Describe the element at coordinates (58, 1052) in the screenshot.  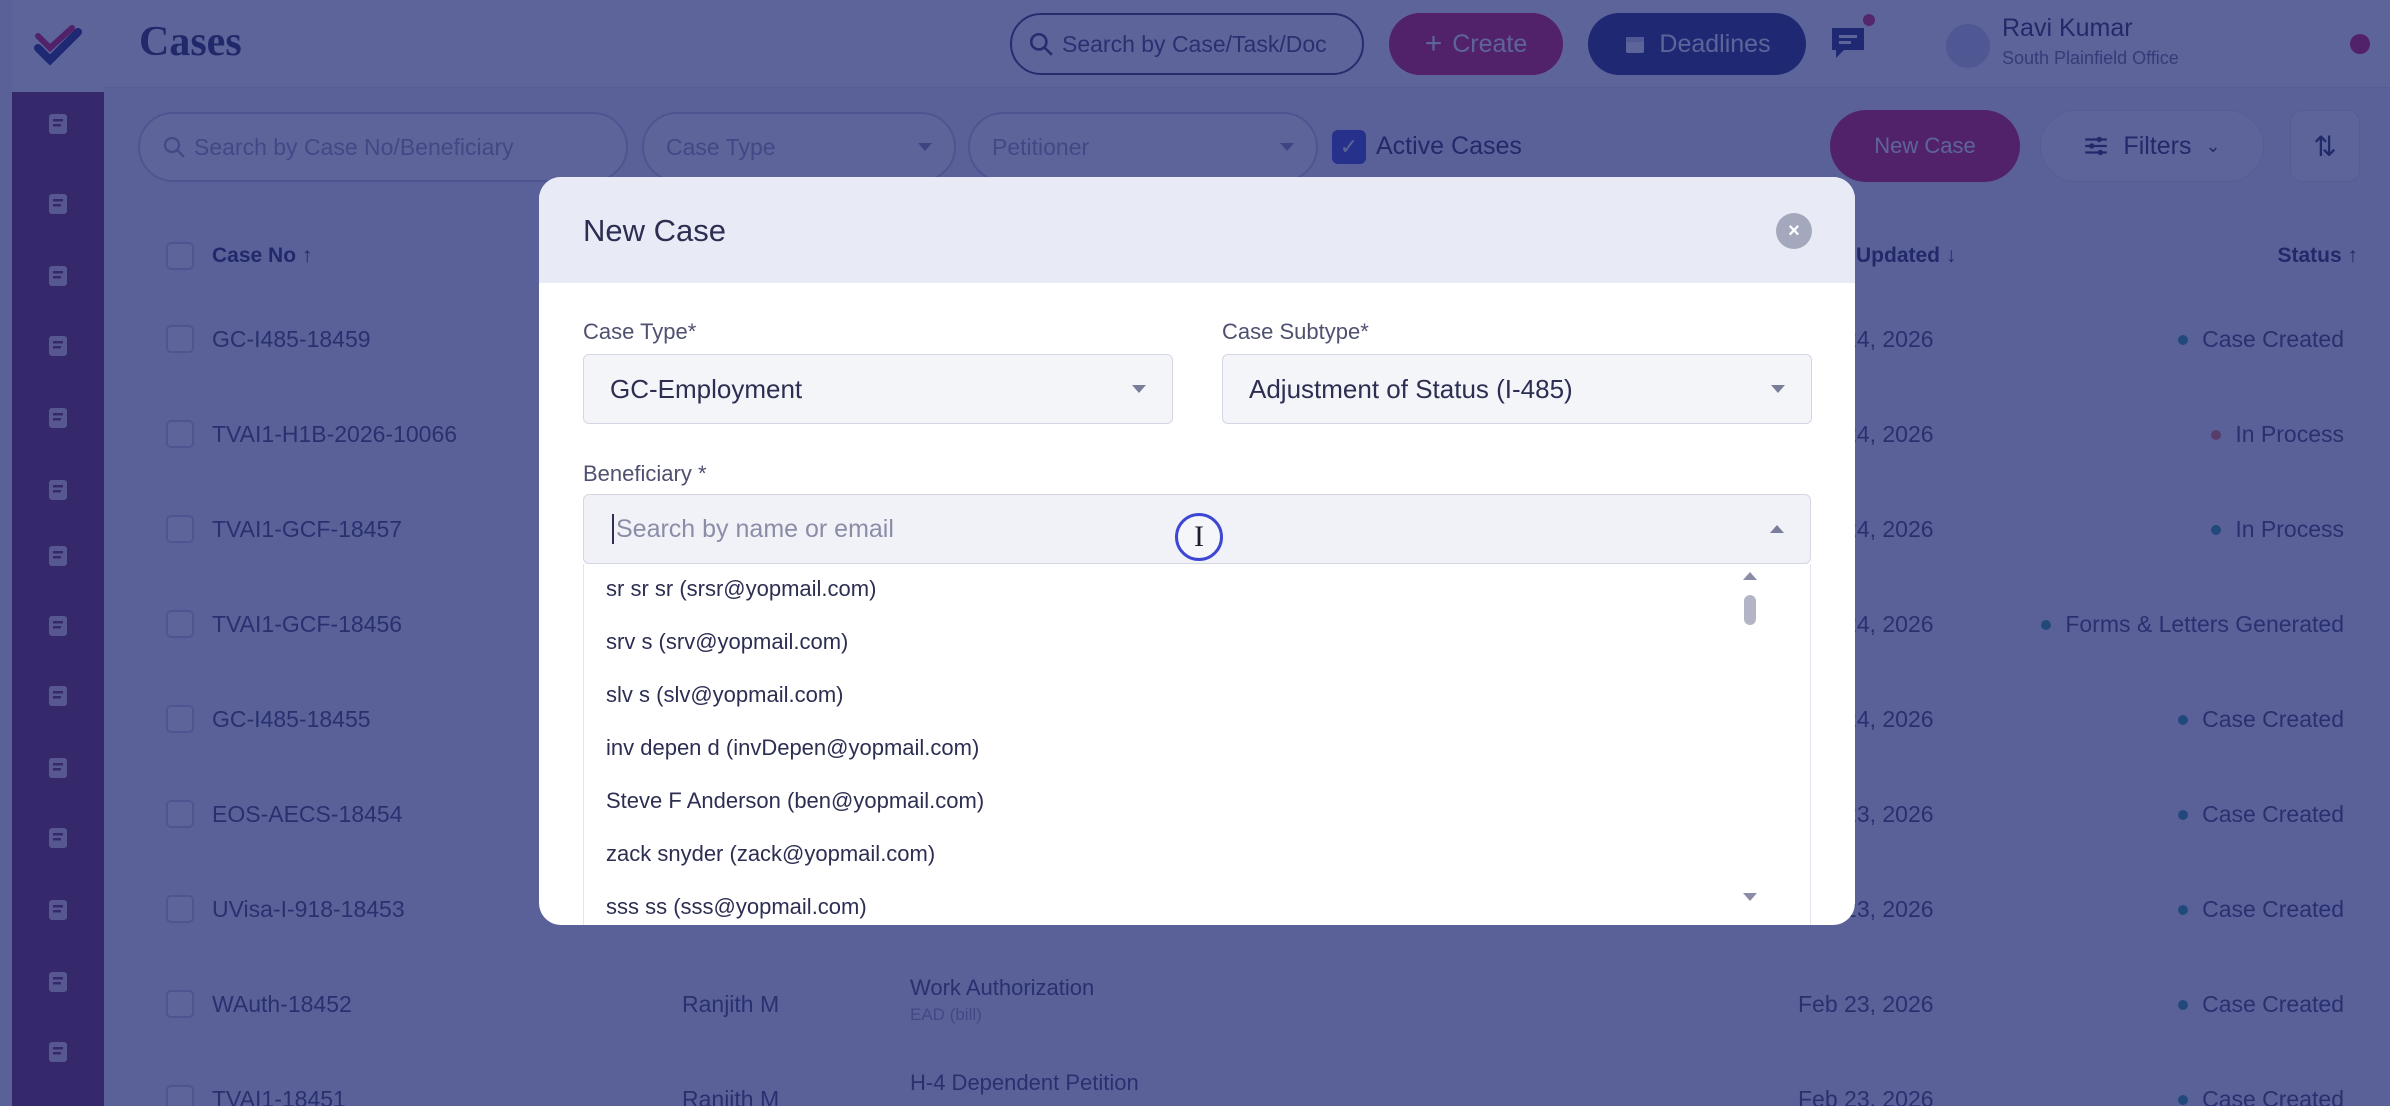
I see `note-icon` at that location.